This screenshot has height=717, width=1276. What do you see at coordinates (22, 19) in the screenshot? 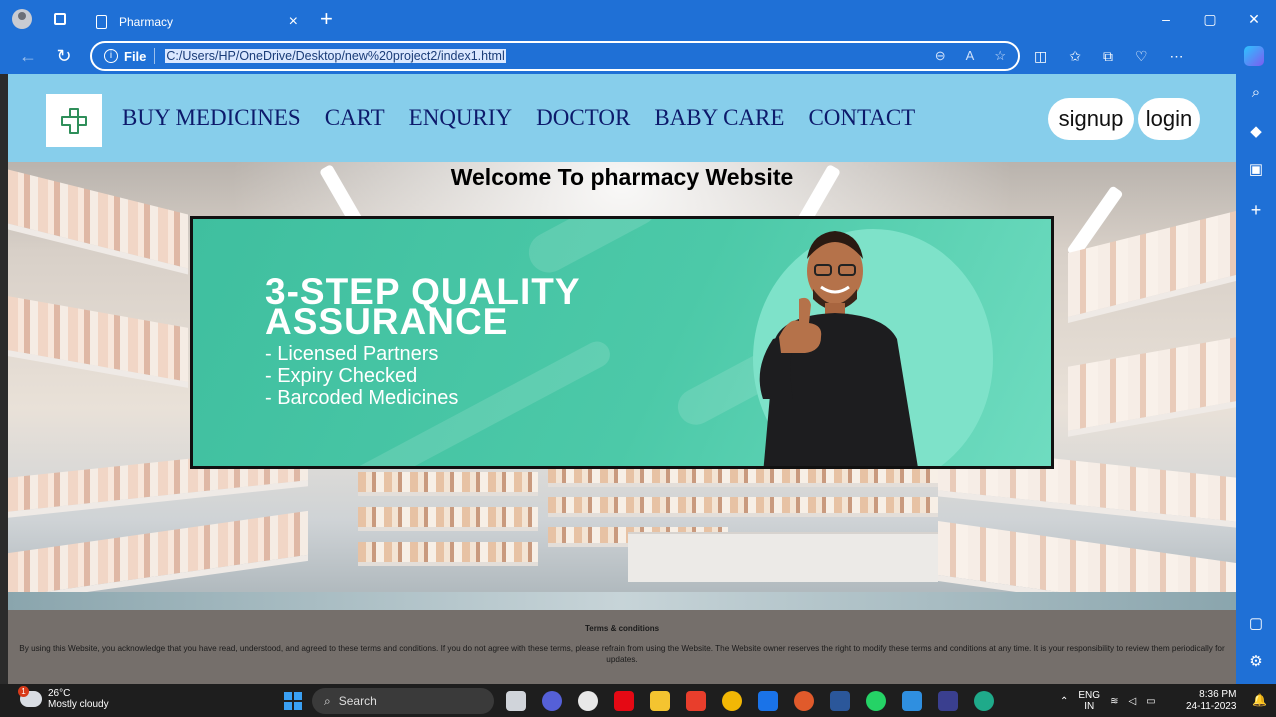
I see `profile-avatar-icon` at bounding box center [22, 19].